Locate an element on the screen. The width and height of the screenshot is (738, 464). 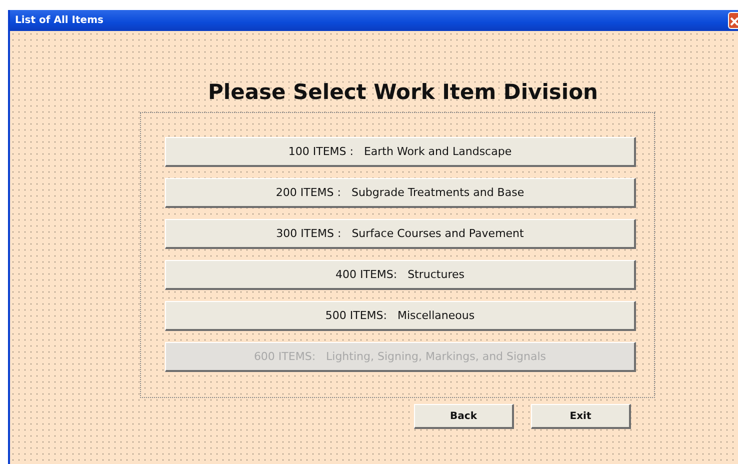
division-button: 200 ITEMS : Subgrade Treatments and Base is located at coordinates (400, 193).